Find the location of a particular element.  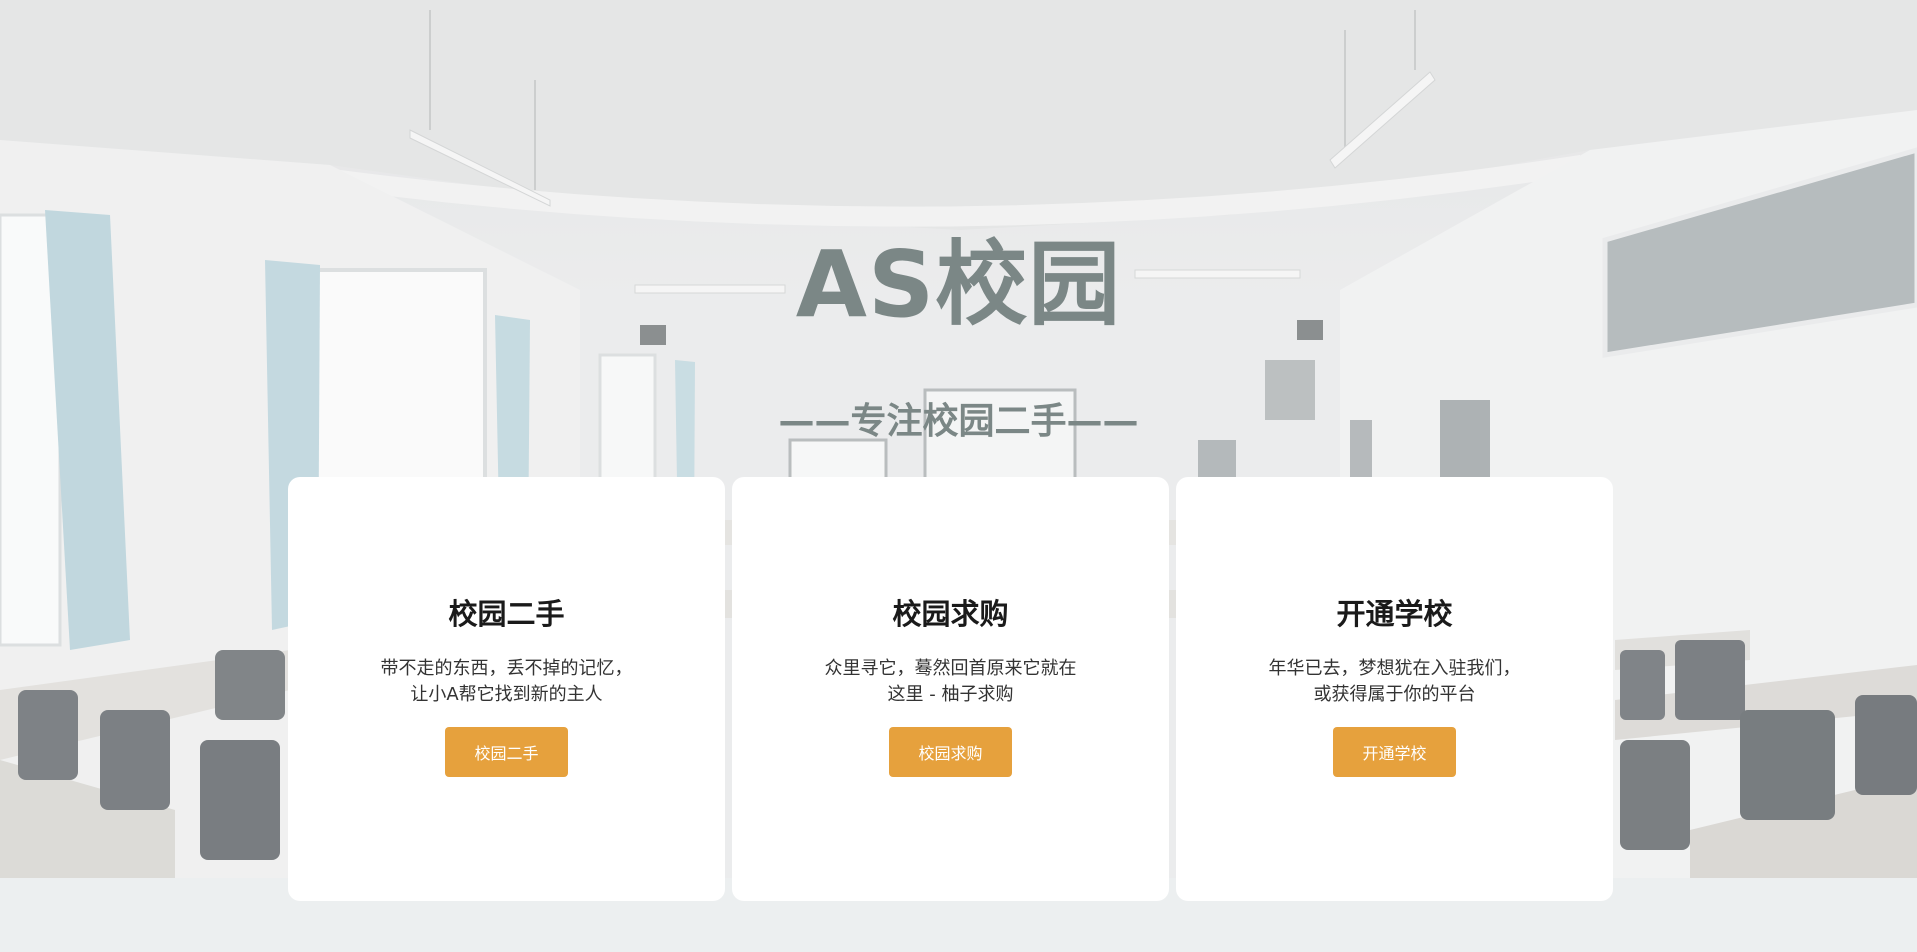

wanted-button: 校园求购 is located at coordinates (950, 752).